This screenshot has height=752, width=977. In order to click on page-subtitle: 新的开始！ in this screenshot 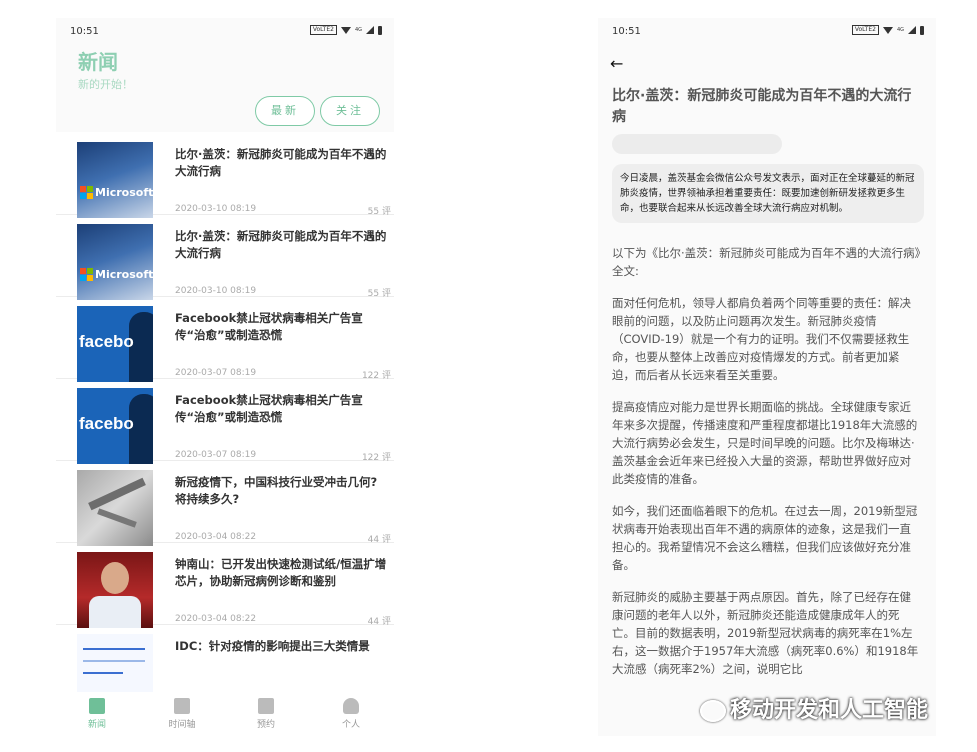, I will do `click(105, 84)`.